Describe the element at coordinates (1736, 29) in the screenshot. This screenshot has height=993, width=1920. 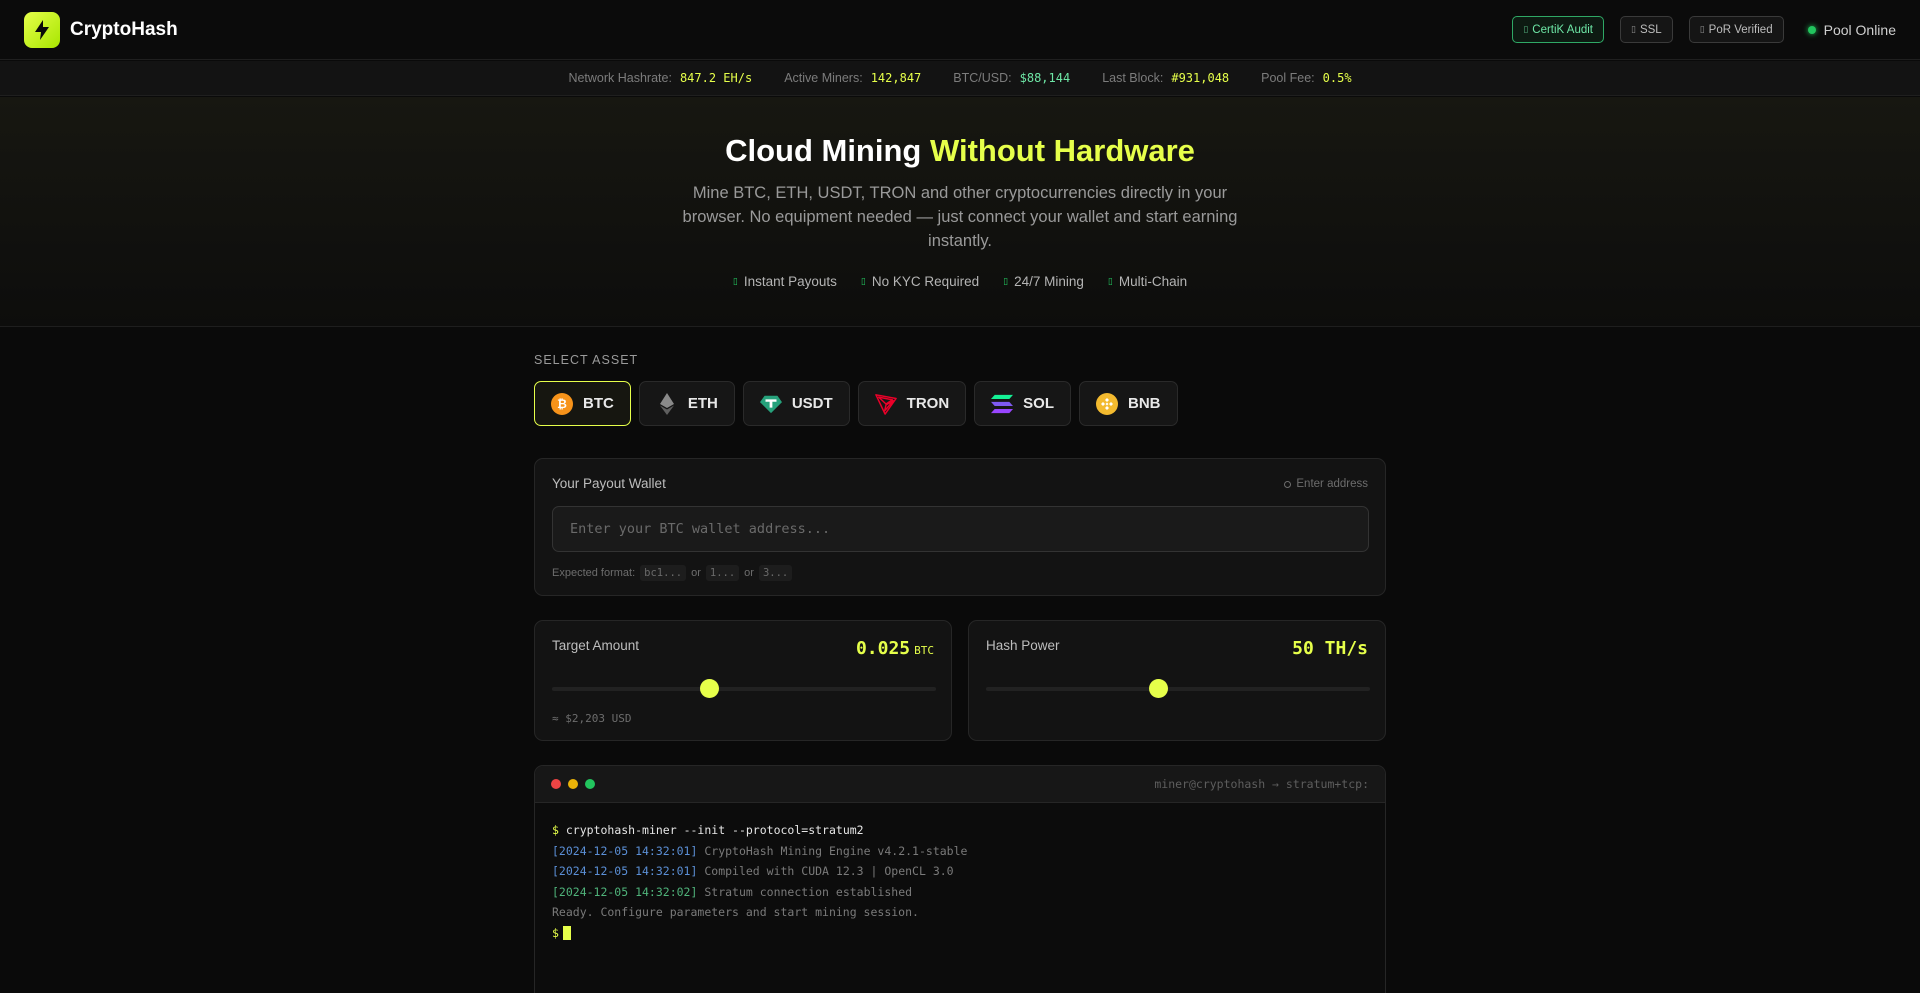
I see `por-verified-badge: ▯ PoR Verified` at that location.